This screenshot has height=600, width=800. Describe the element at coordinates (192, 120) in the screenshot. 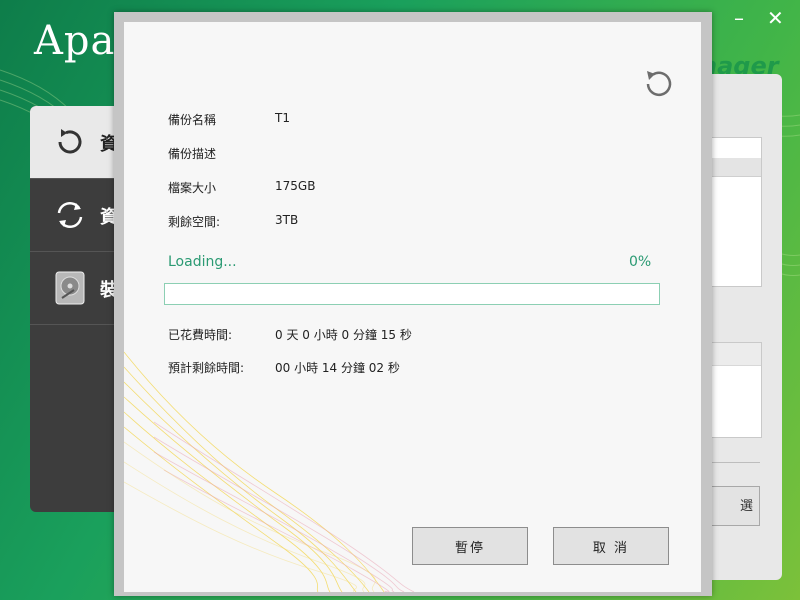

I see `backup-name-label: 備份名稱` at that location.